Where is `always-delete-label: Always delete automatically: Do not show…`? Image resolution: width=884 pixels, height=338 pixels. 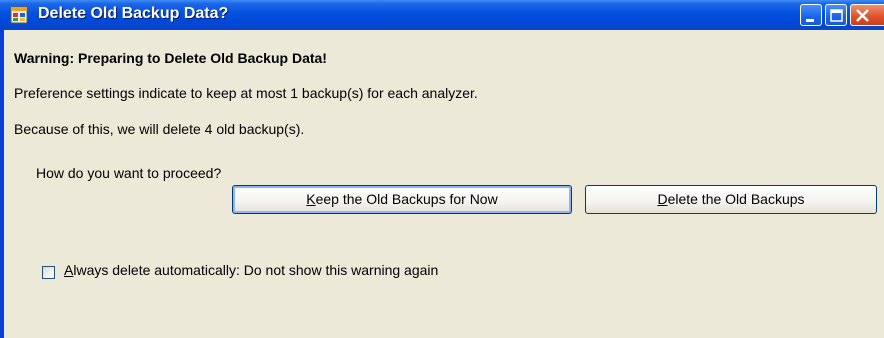
always-delete-label: Always delete automatically: Do not show… is located at coordinates (251, 270).